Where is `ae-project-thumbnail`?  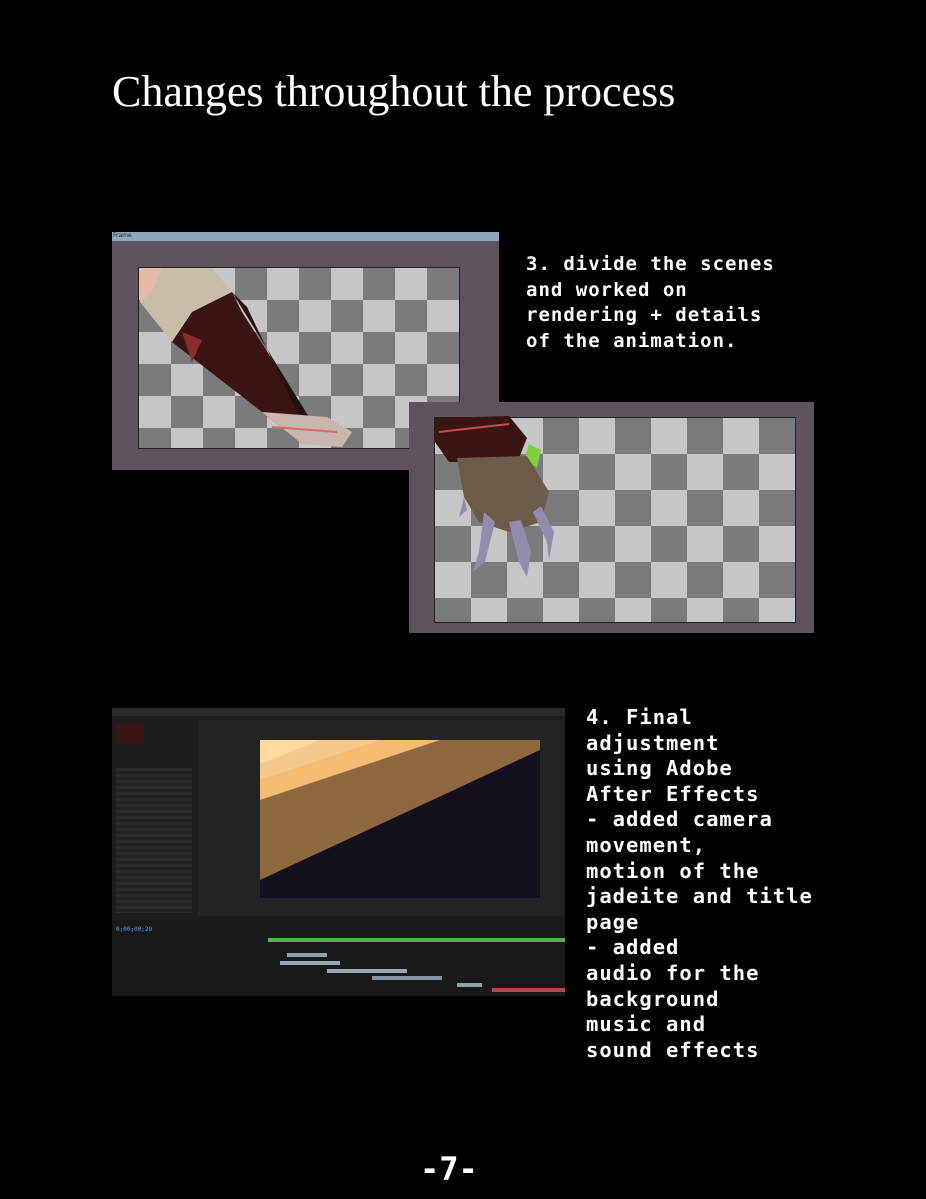
ae-project-thumbnail is located at coordinates (130, 734).